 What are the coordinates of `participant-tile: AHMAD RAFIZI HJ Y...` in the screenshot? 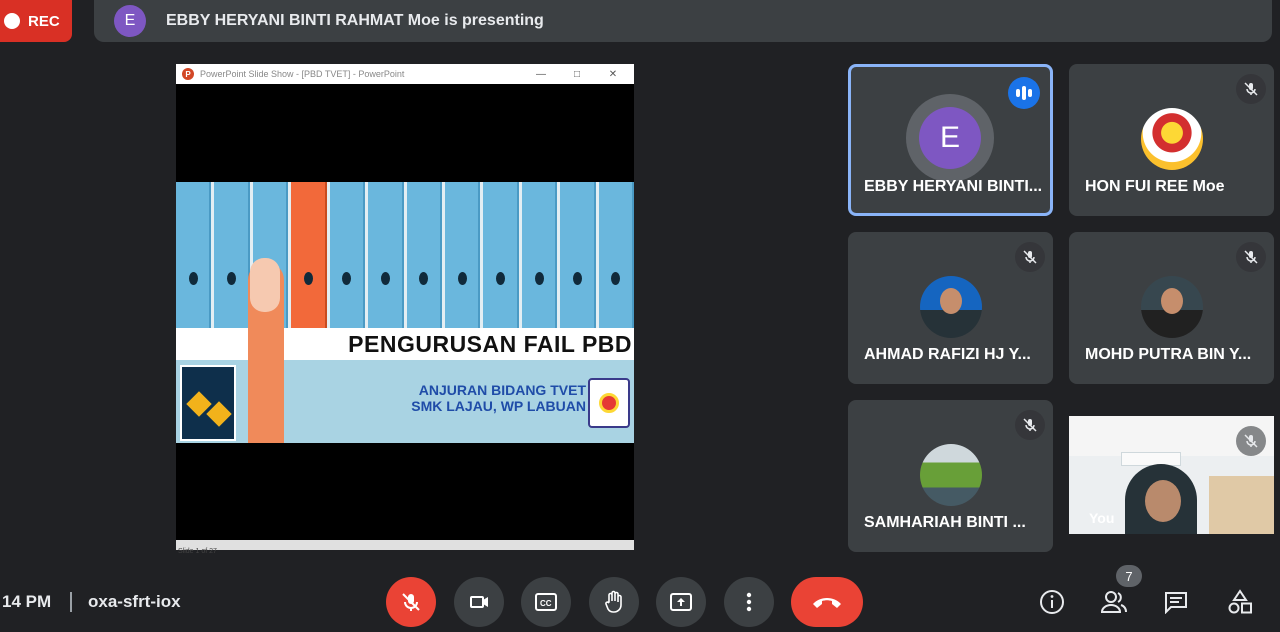 It's located at (950, 308).